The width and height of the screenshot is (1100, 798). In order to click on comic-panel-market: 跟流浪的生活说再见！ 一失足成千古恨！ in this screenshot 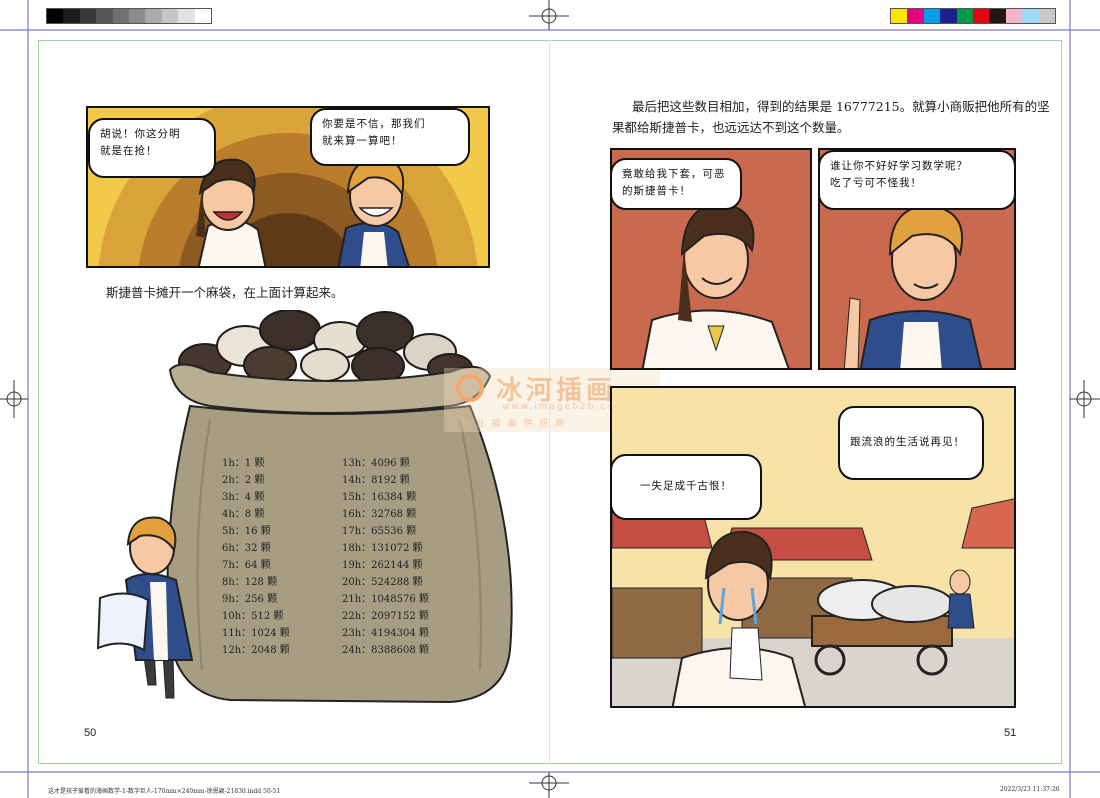, I will do `click(813, 547)`.